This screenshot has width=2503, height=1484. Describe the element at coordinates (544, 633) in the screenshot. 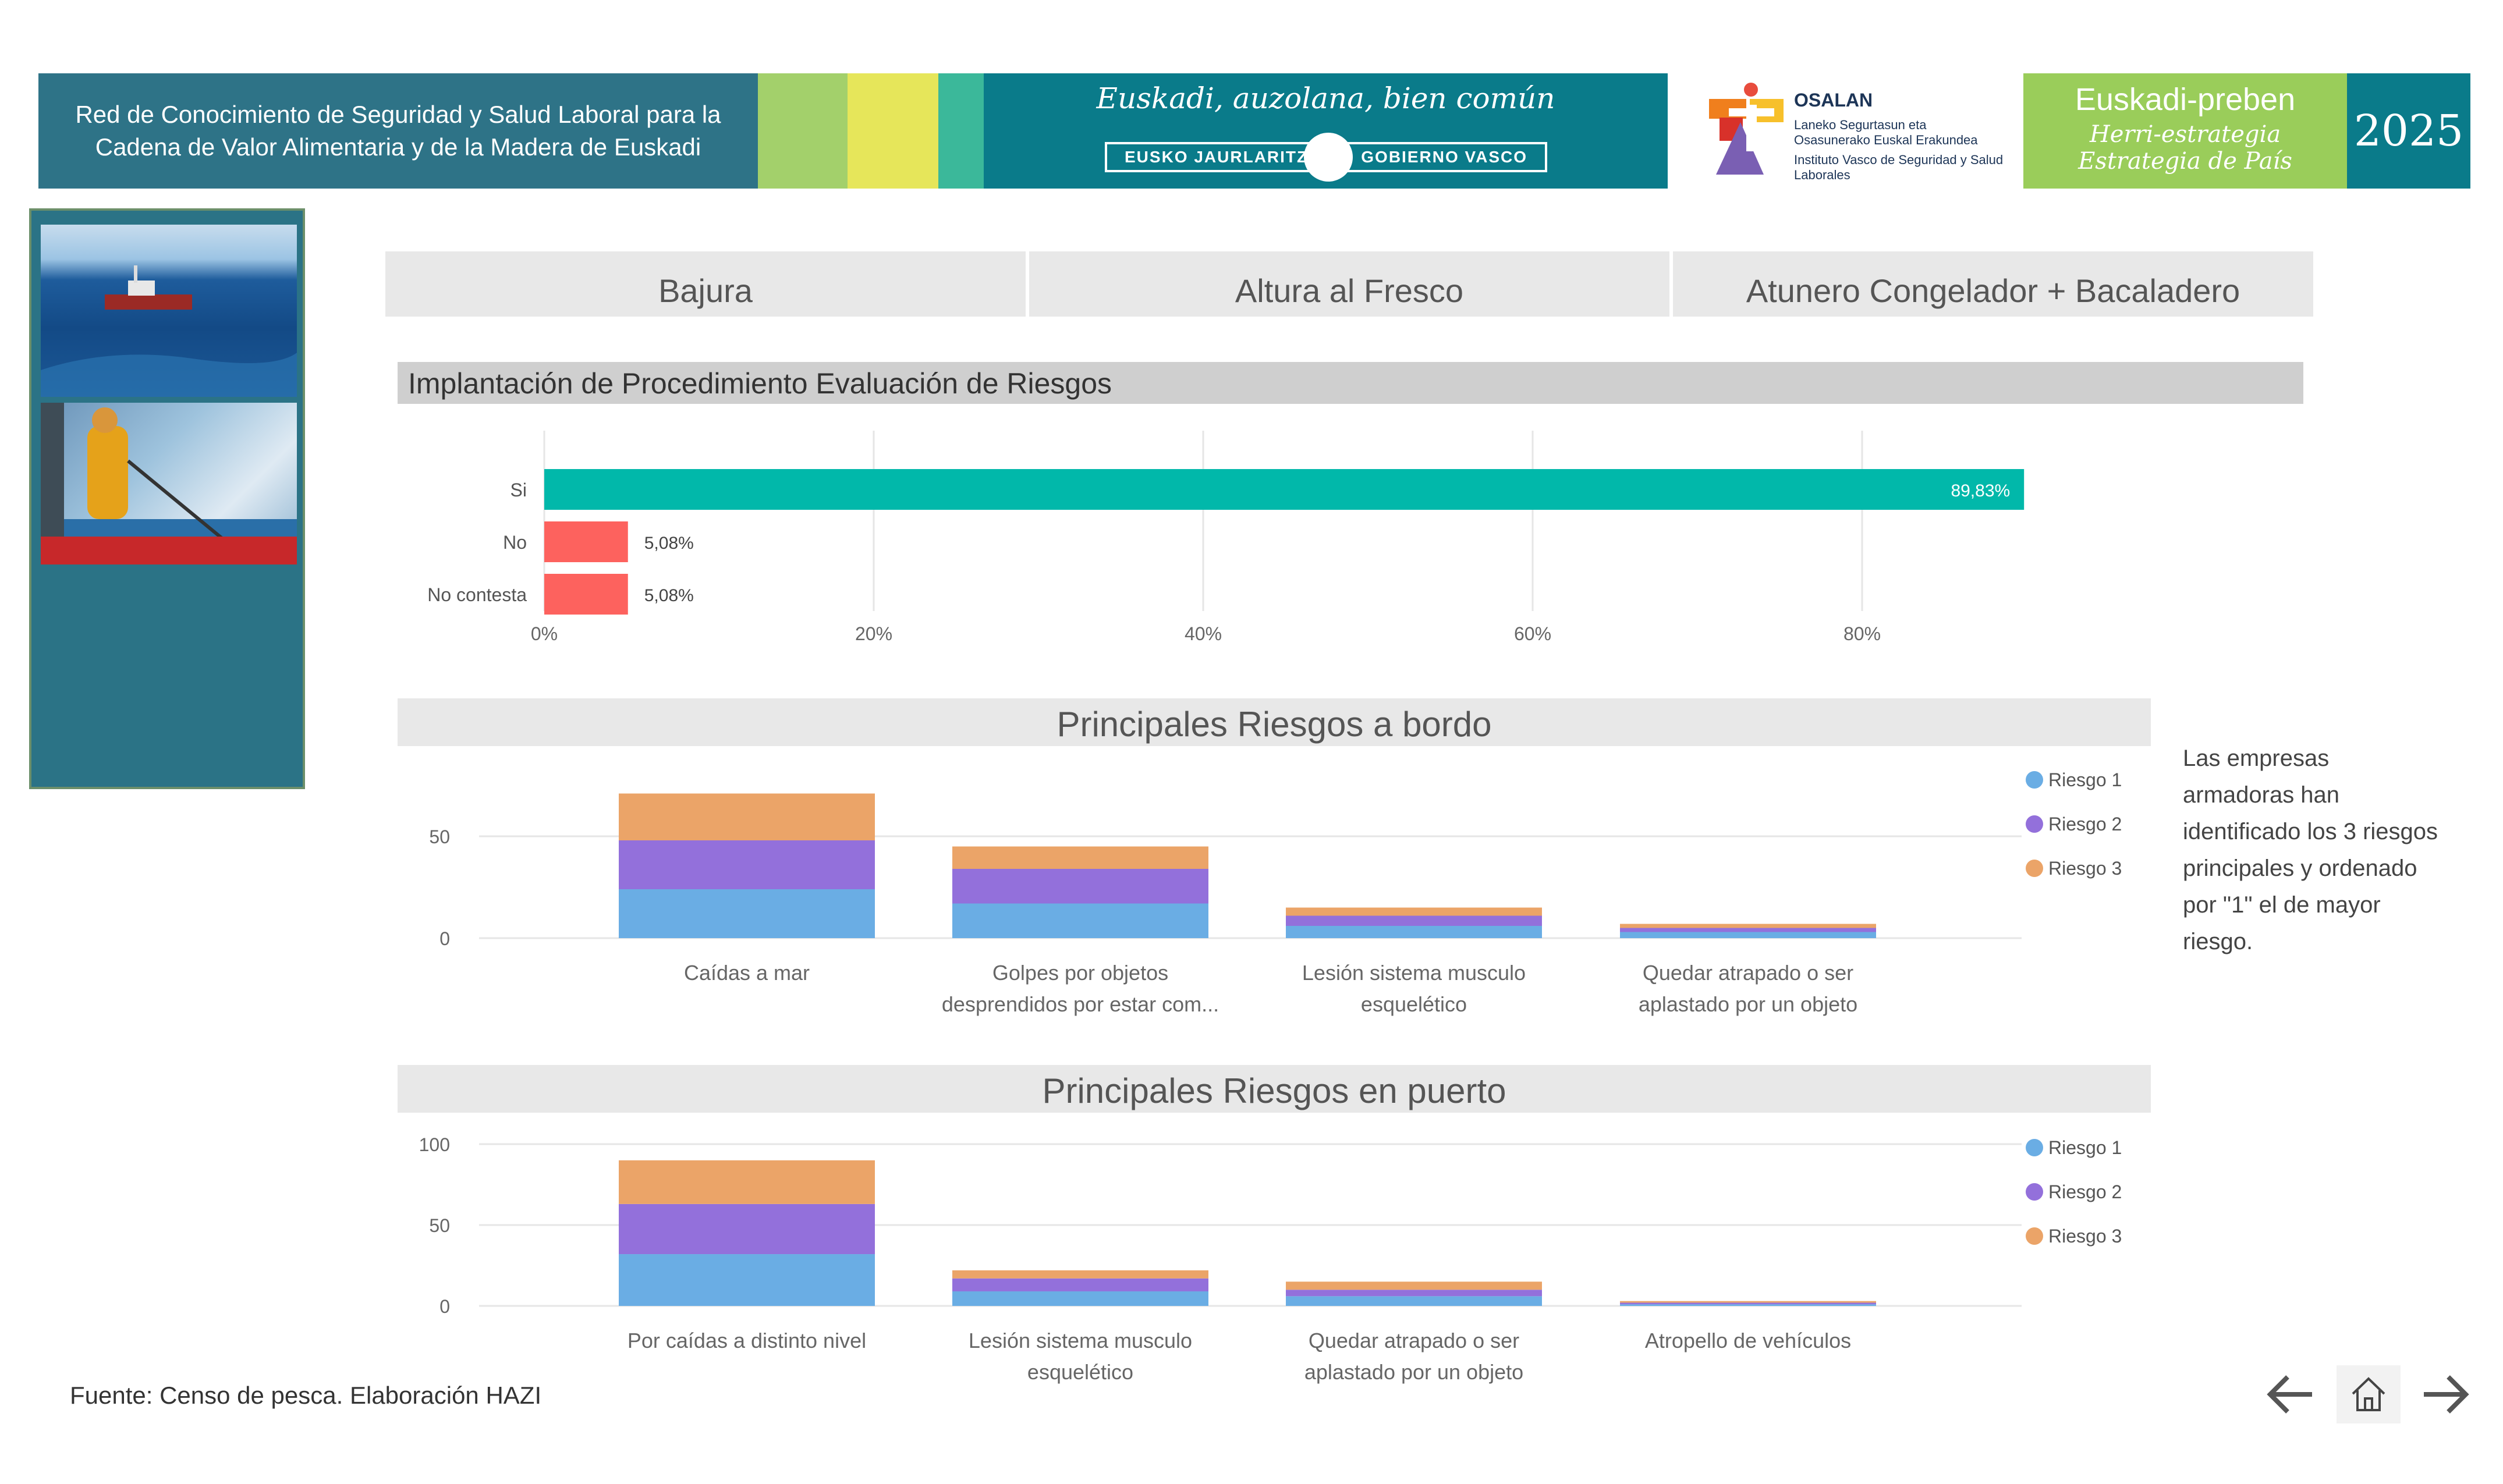

I see `x-tick-label: 0%` at that location.